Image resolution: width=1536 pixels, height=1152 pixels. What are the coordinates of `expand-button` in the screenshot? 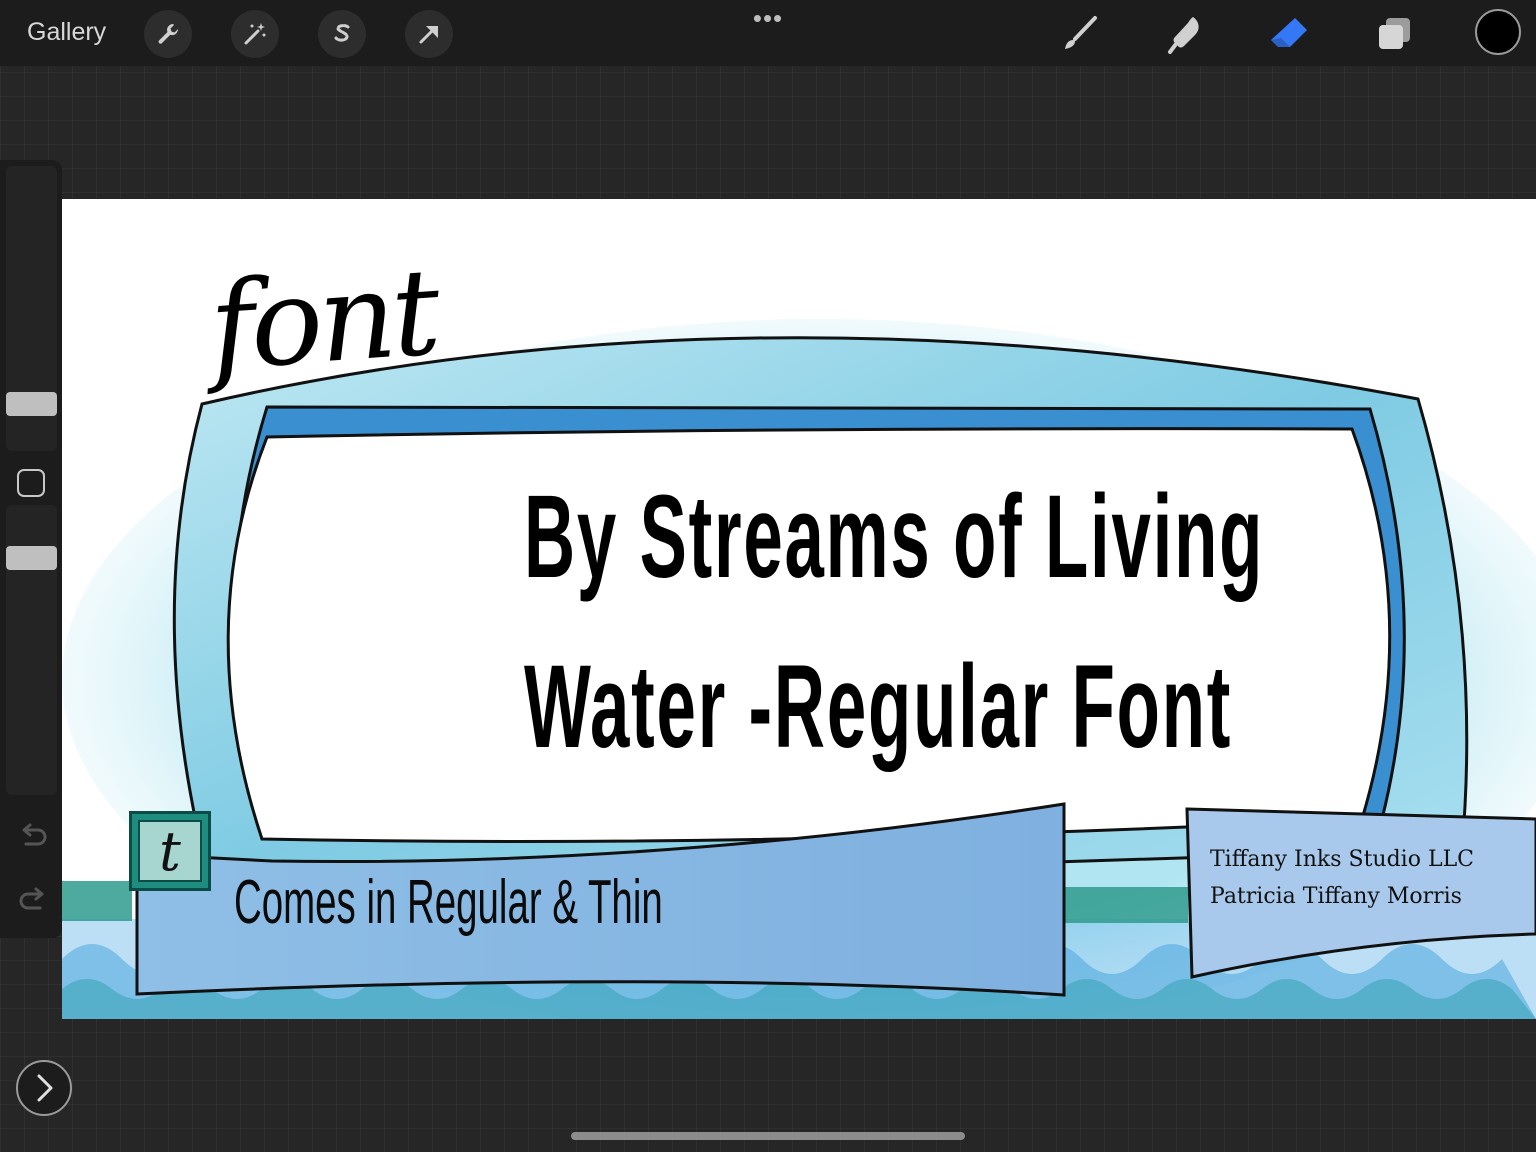 It's located at (44, 1088).